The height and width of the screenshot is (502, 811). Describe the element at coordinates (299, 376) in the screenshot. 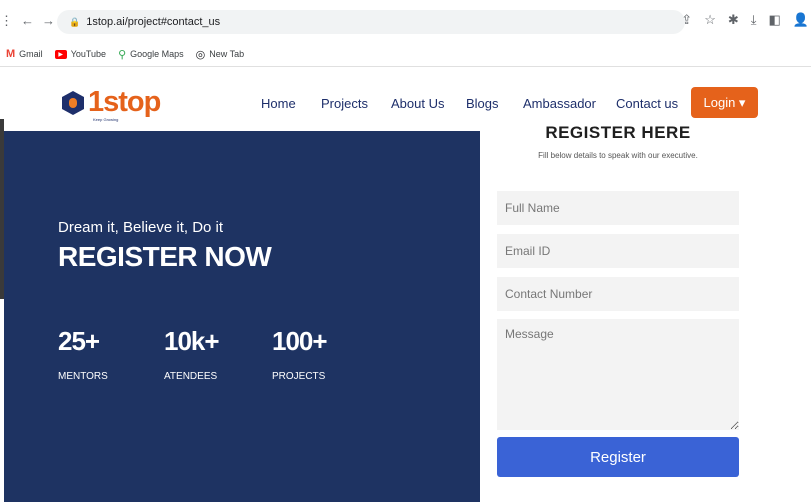

I see `stat-label: PROJECTS` at that location.